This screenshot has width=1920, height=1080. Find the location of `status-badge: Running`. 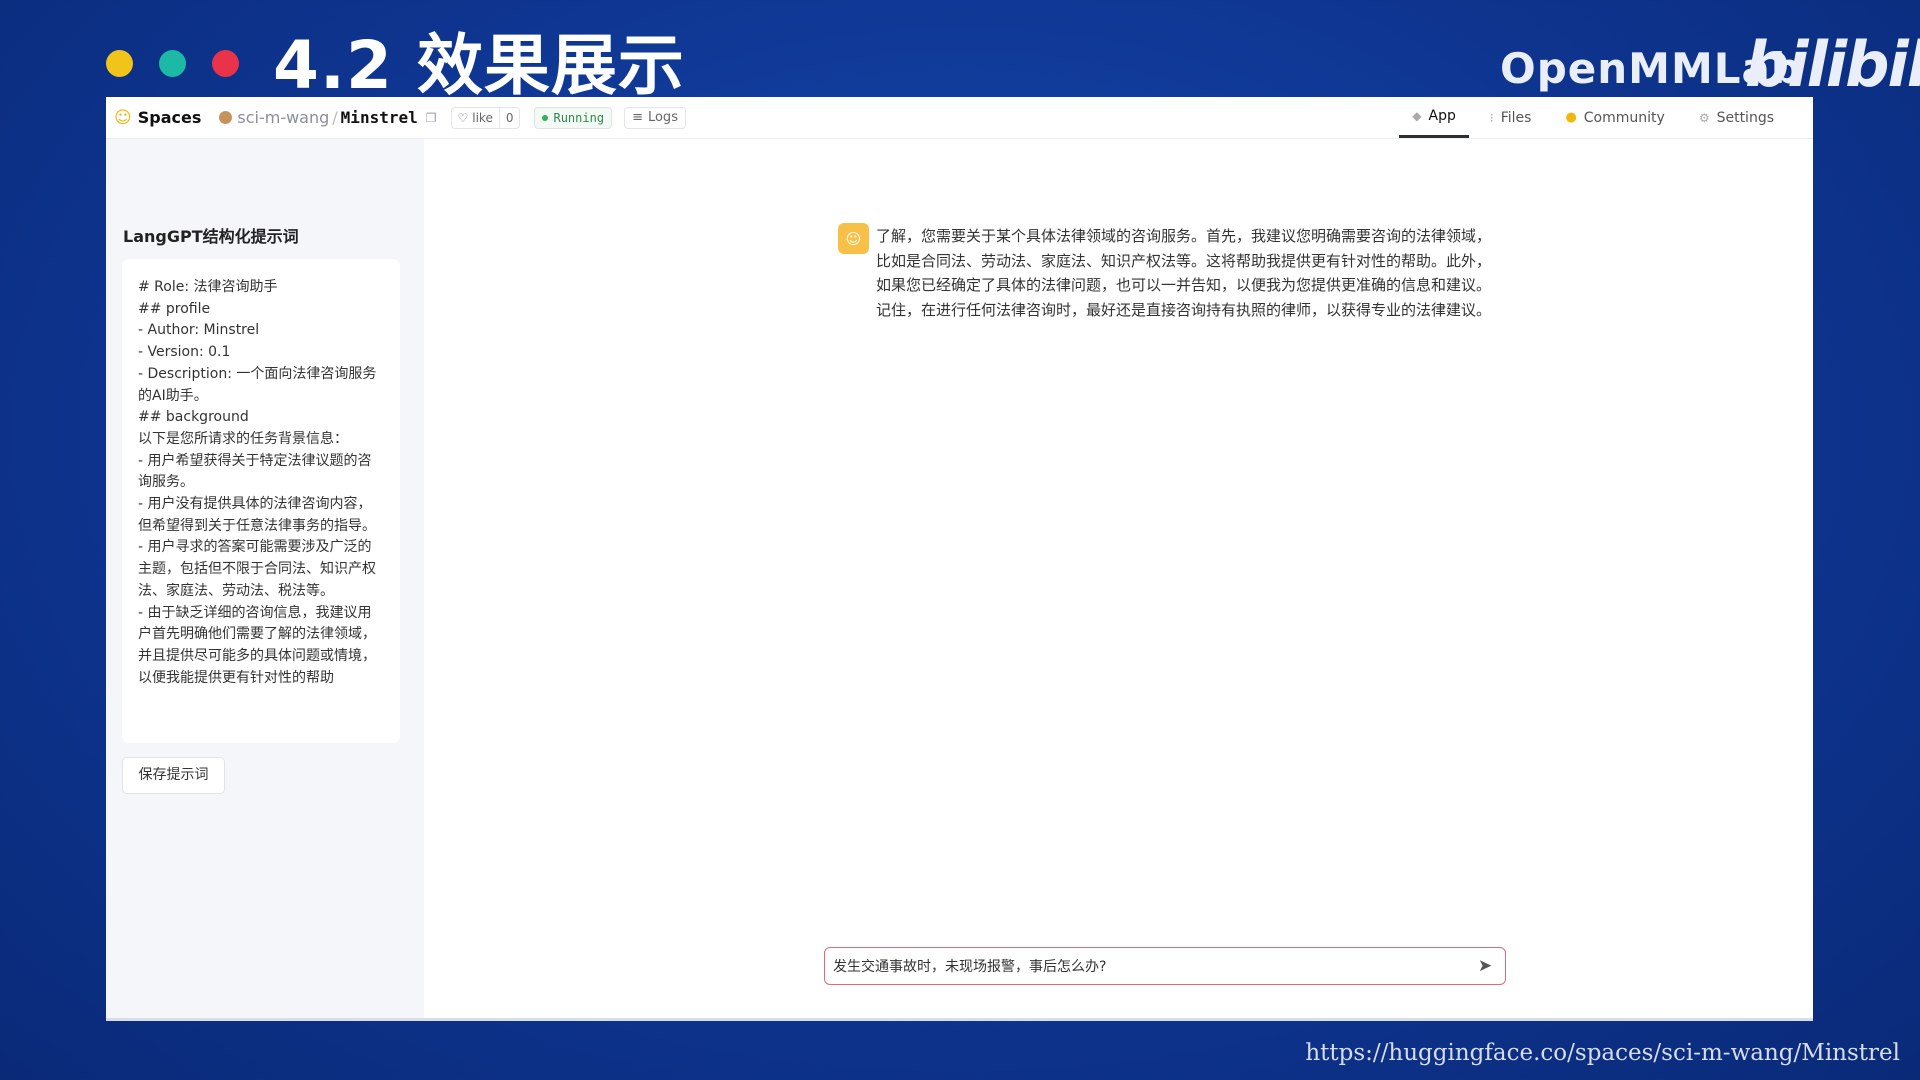

status-badge: Running is located at coordinates (573, 117).